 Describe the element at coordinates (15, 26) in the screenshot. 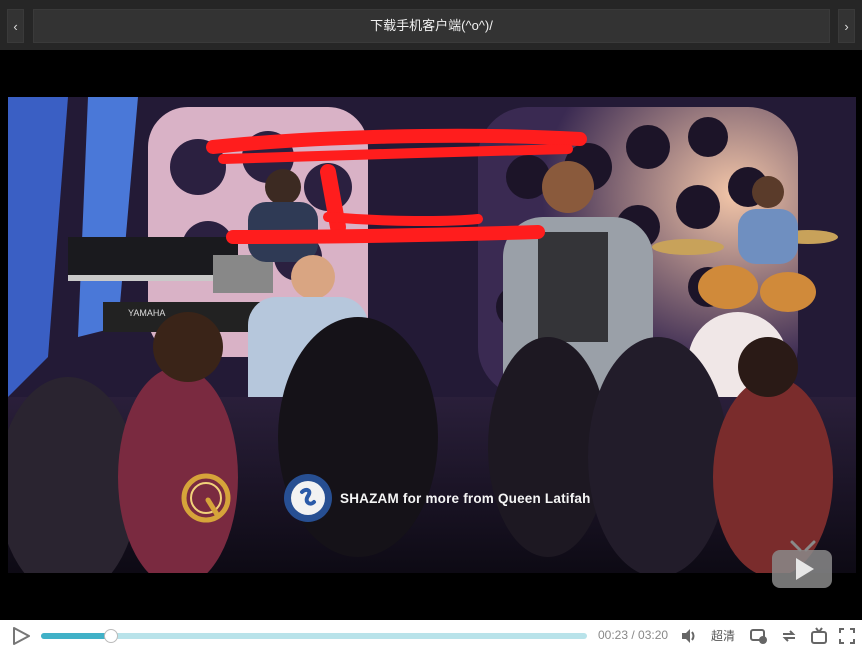

I see `prev-button: ‹` at that location.